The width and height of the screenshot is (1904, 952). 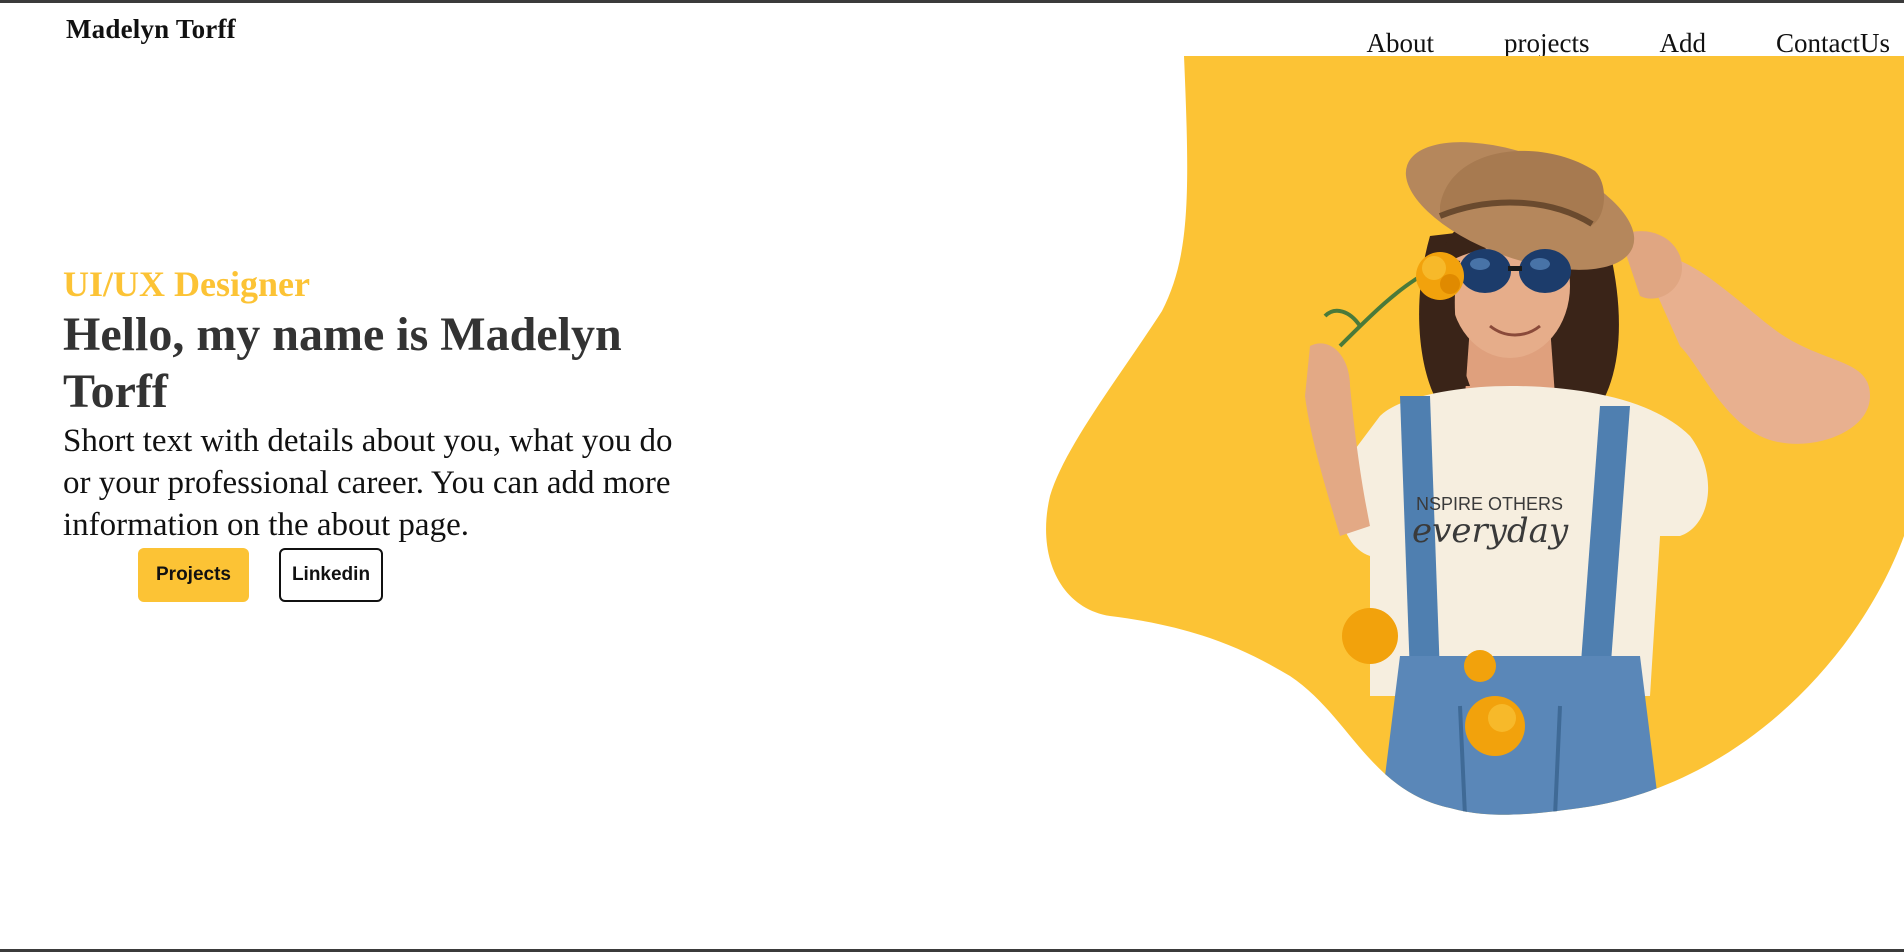 I want to click on hero-buttons: Projects Linkedin, so click(x=260, y=575).